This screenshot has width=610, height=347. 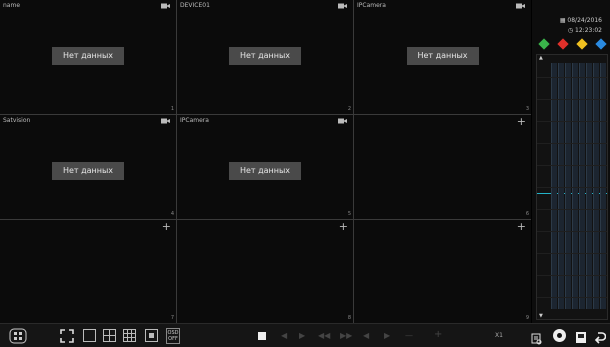 I want to click on layout-16-button, so click(x=151, y=335).